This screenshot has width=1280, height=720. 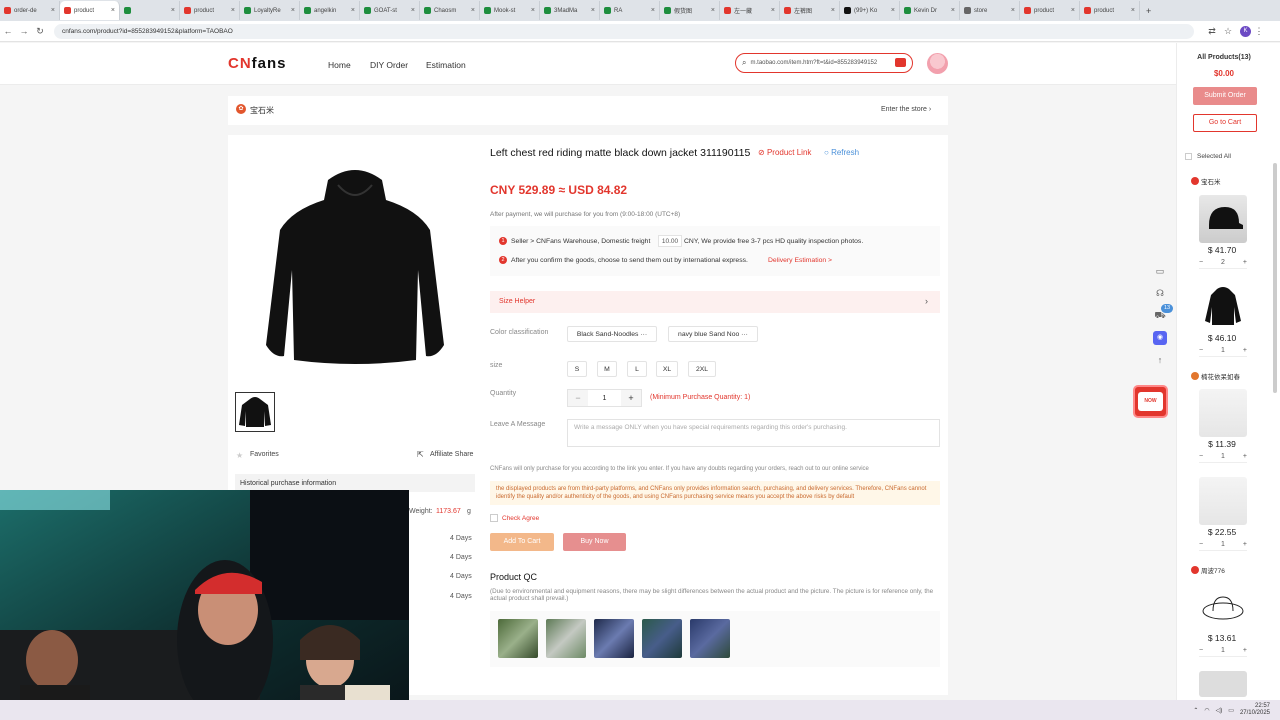 I want to click on cnfans-logo: CNfans, so click(x=257, y=63).